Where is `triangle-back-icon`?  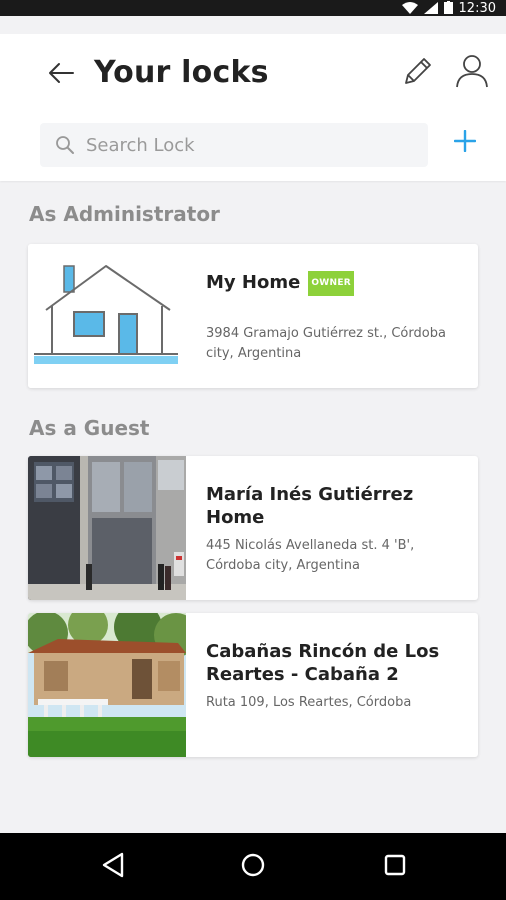 triangle-back-icon is located at coordinates (113, 867).